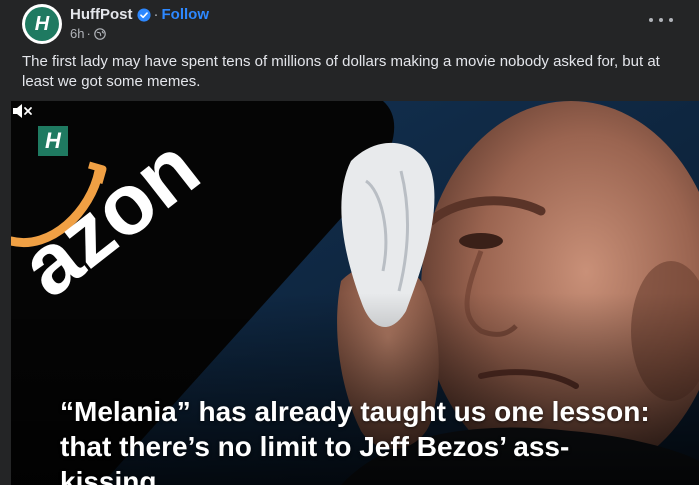  Describe the element at coordinates (350, 24) in the screenshot. I see `post-header: H HuffPost · Follow 6h ·` at that location.